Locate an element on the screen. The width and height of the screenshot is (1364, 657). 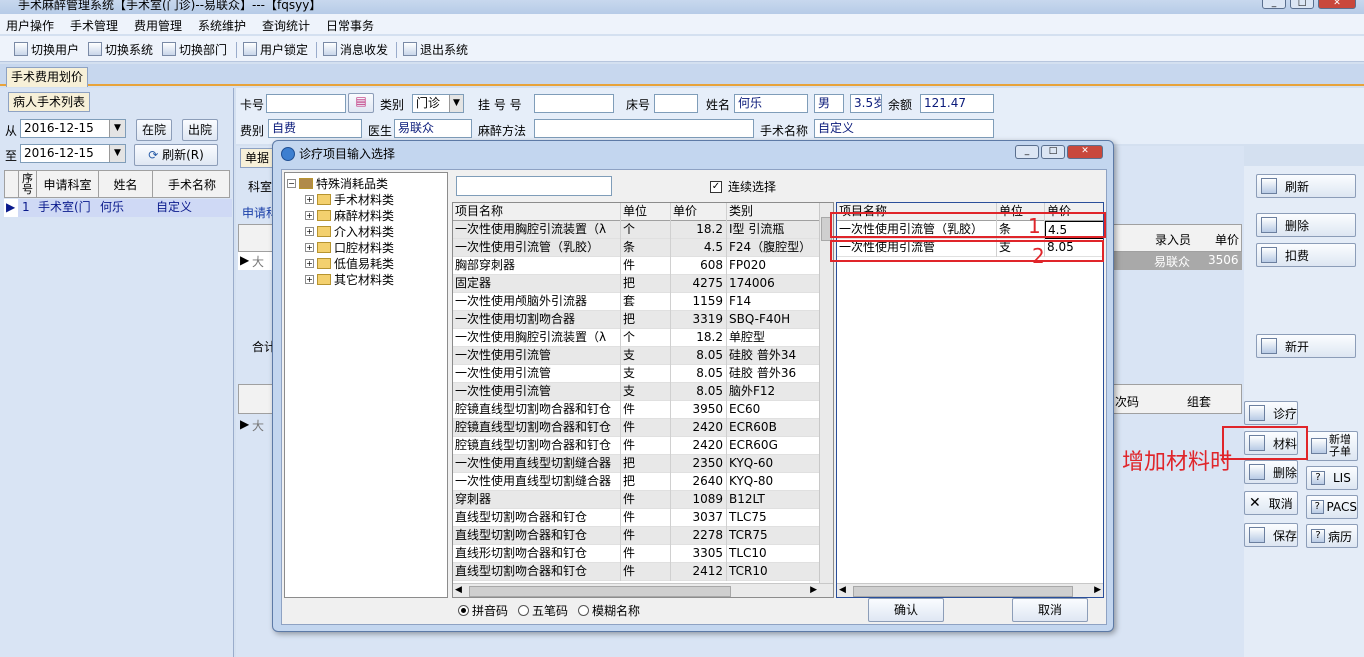
switch-dept-button: 切换部门 is located at coordinates (194, 49).